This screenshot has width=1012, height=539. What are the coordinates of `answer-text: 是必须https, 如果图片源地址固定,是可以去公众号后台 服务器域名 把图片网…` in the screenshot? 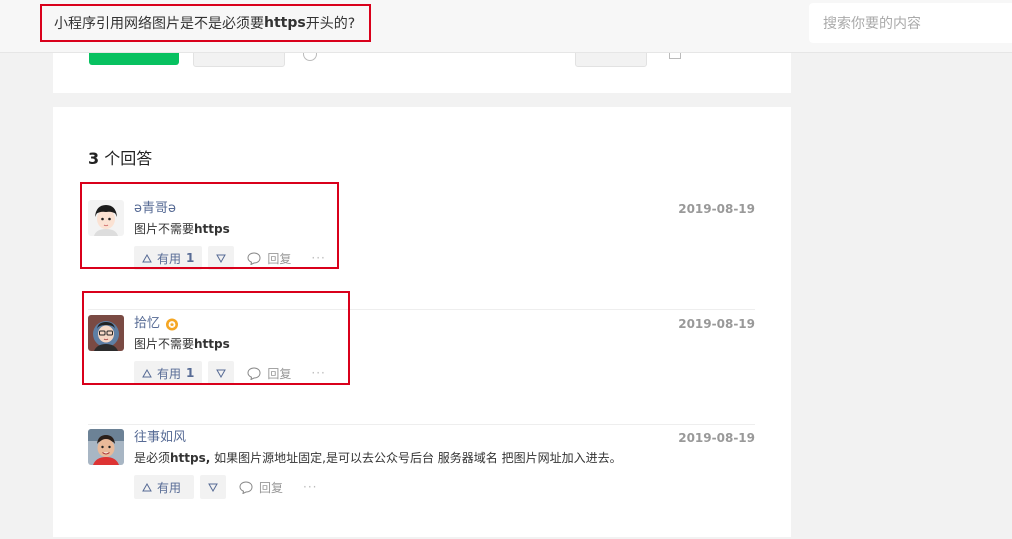 It's located at (378, 458).